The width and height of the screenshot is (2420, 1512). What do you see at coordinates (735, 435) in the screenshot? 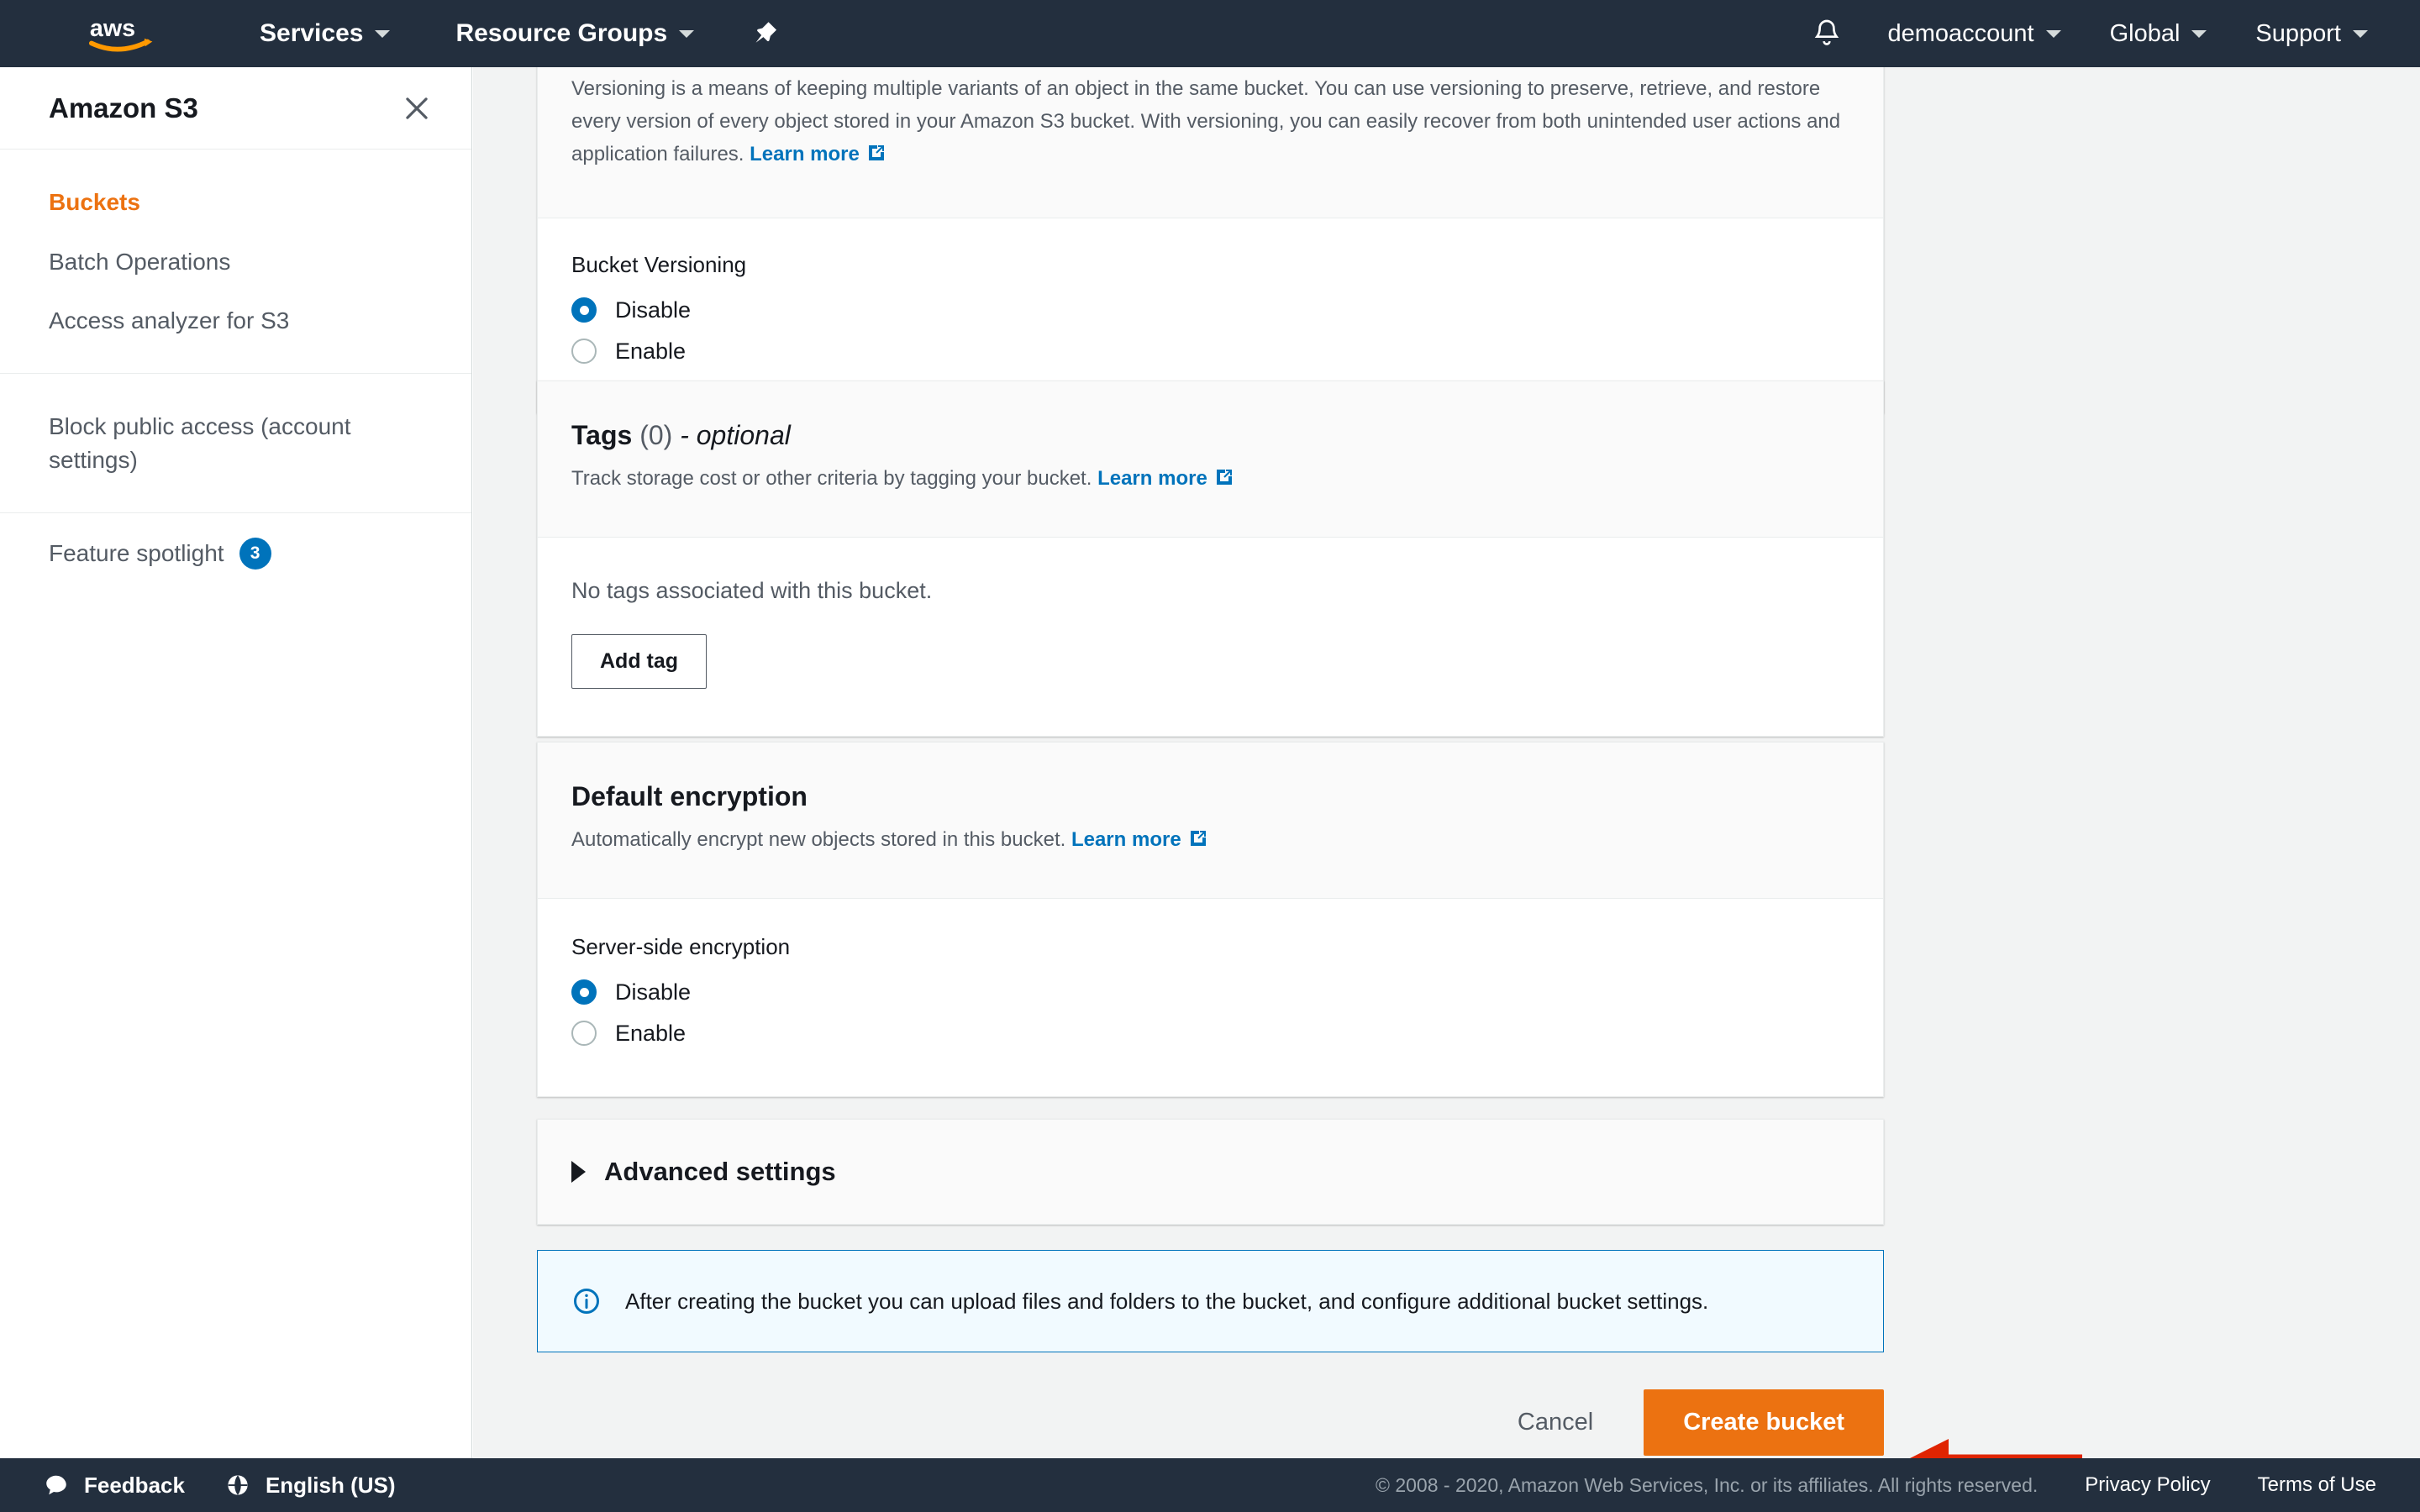
I see `tags-optional-suffix: - optional` at bounding box center [735, 435].